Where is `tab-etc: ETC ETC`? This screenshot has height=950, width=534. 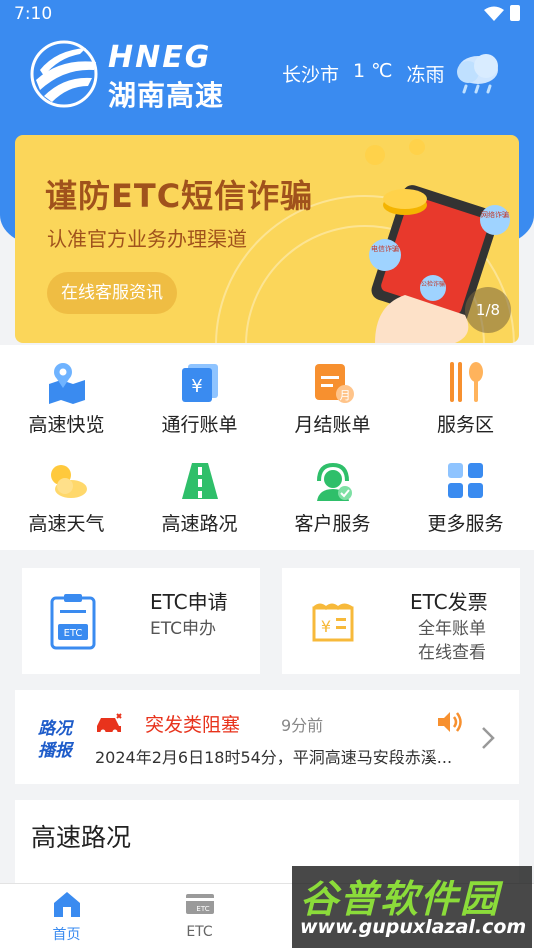 tab-etc: ETC ETC is located at coordinates (199, 917).